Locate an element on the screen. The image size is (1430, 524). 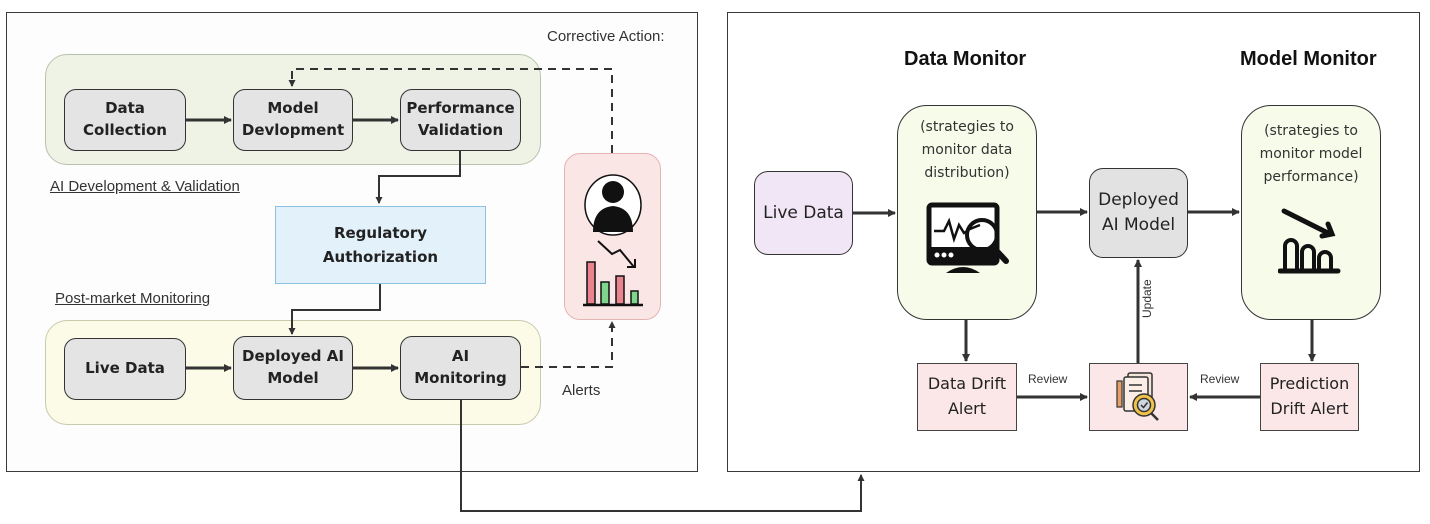
corrective-action-label: Corrective Action: is located at coordinates (606, 36).